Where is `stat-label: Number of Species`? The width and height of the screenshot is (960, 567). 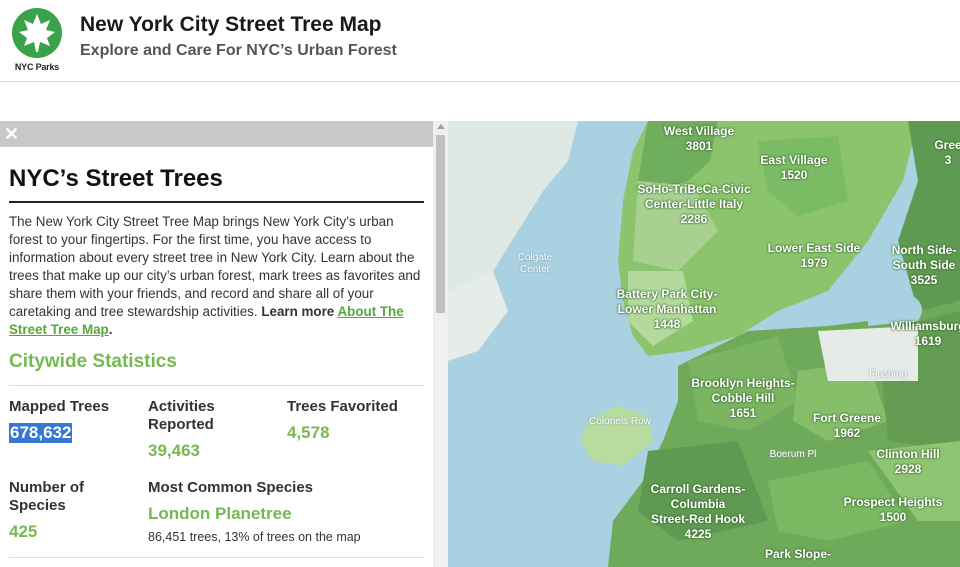
stat-label: Number of Species is located at coordinates (46, 496).